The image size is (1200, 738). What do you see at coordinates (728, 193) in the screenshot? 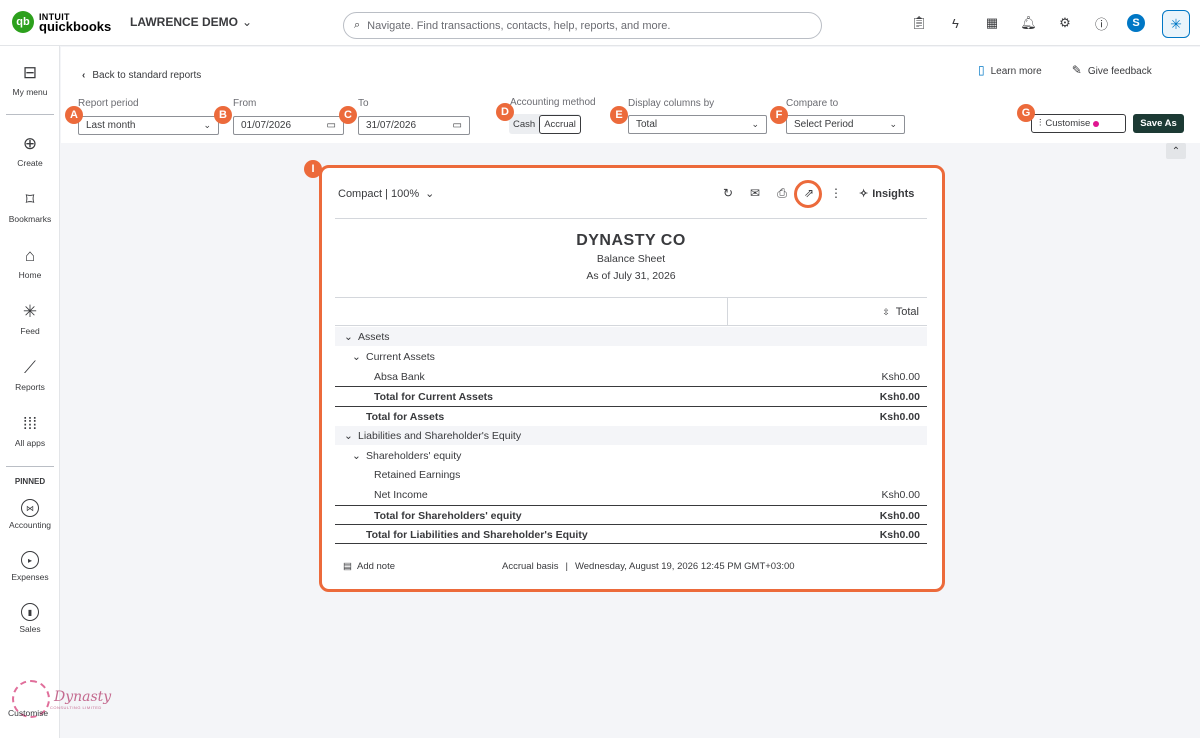
I see `refresh-icon: ↻` at bounding box center [728, 193].